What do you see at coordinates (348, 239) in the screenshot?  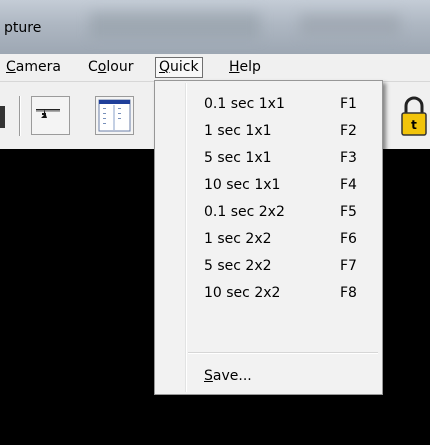 I see `menu-item-shortcut: F6` at bounding box center [348, 239].